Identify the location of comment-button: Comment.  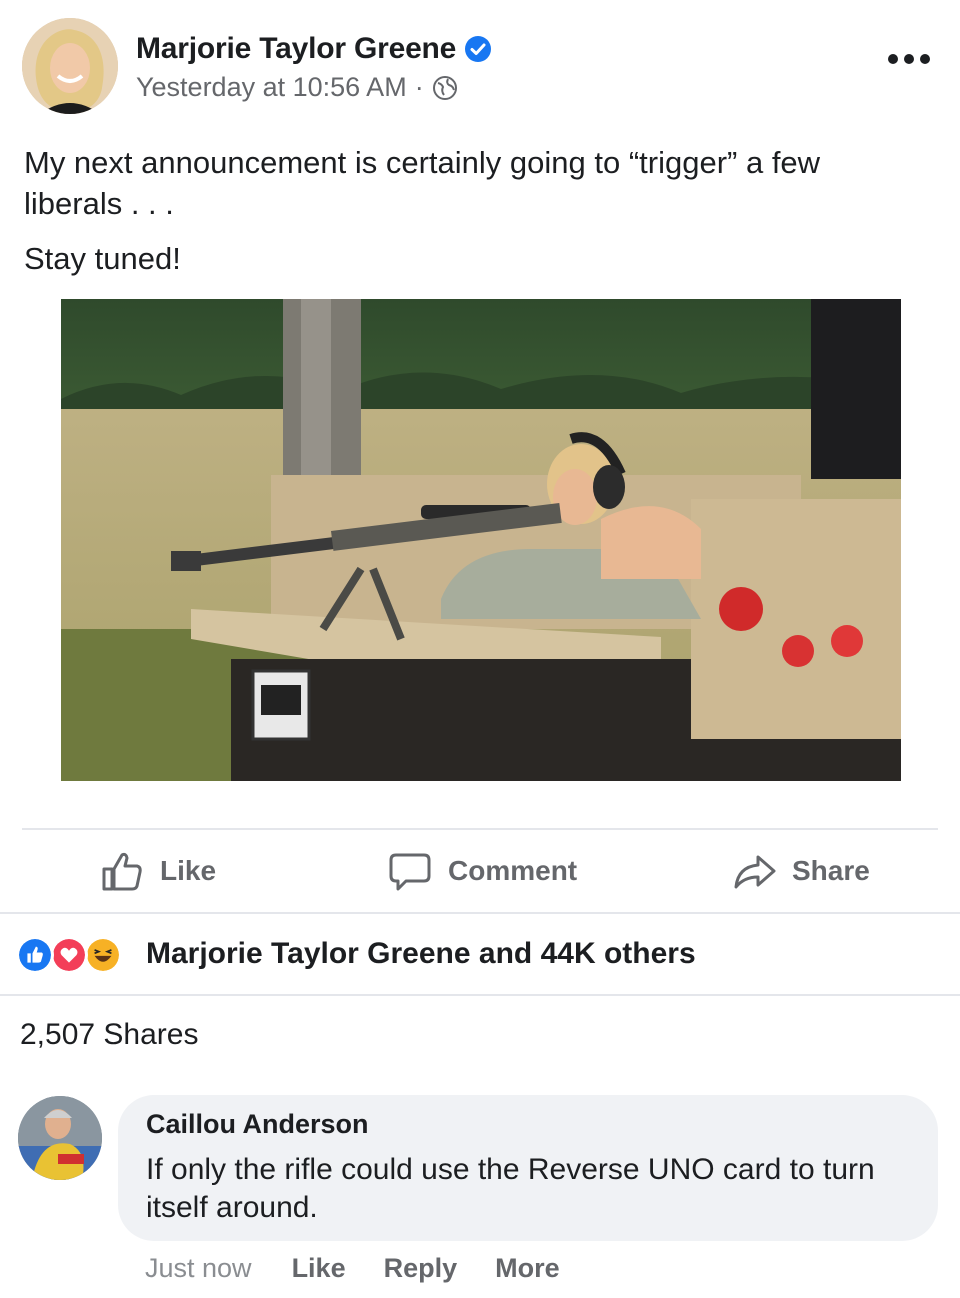
(482, 871).